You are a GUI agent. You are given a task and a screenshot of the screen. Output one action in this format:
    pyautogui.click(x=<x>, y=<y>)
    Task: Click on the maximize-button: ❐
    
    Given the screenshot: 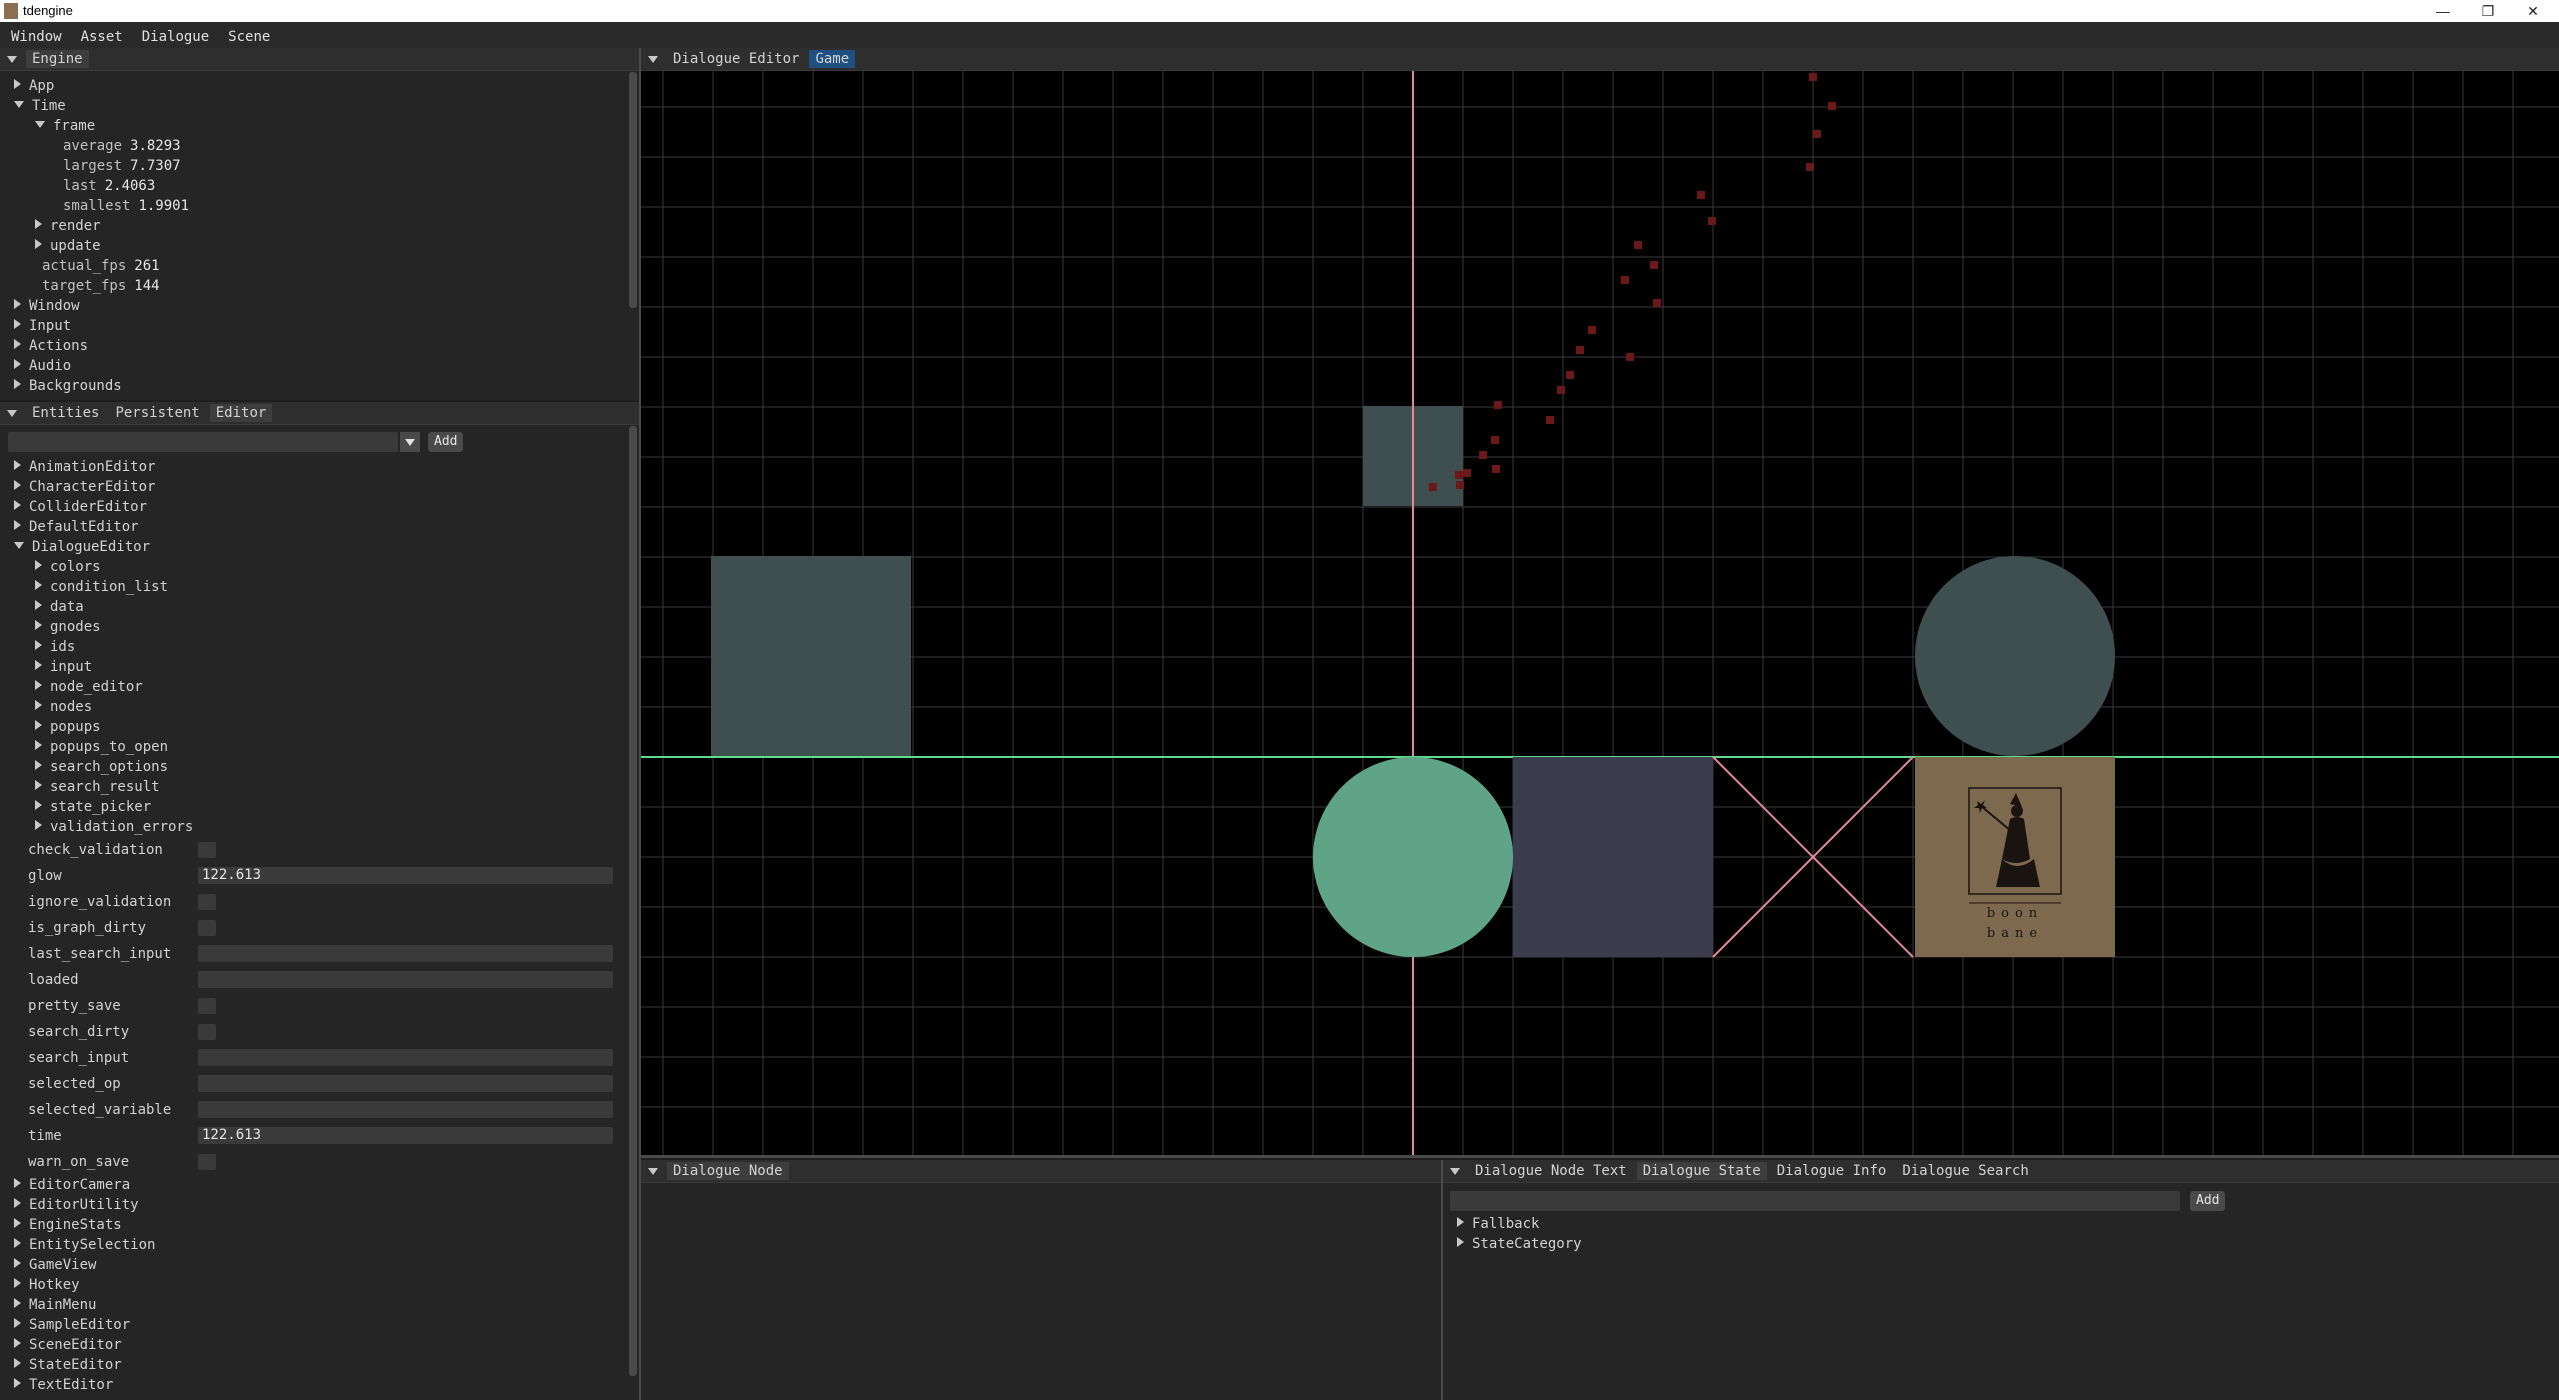 What is the action you would take?
    pyautogui.click(x=2488, y=11)
    